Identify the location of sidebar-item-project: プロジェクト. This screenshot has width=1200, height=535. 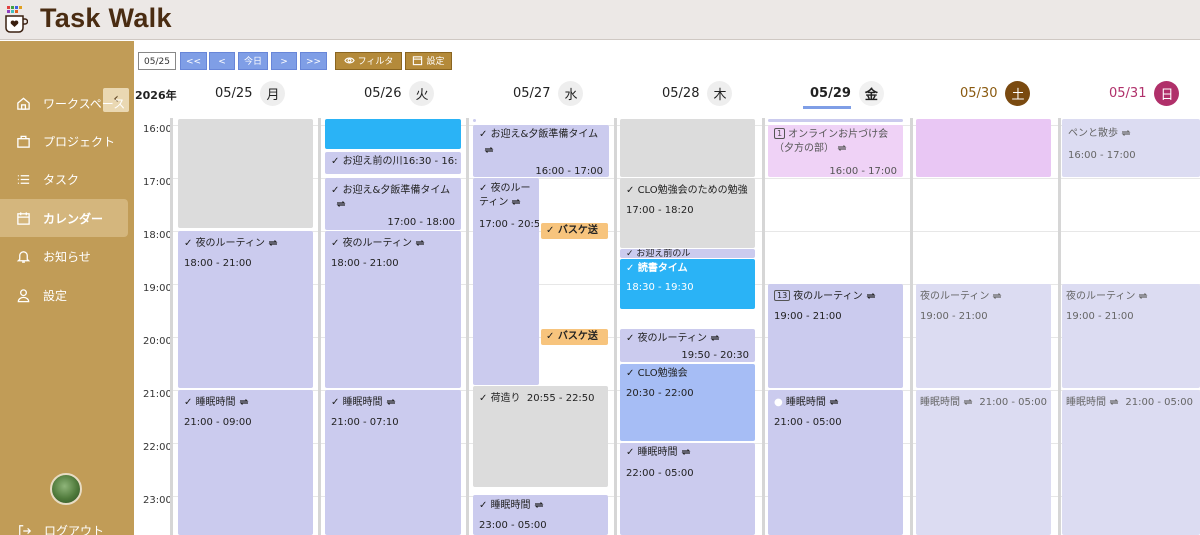
(64, 141).